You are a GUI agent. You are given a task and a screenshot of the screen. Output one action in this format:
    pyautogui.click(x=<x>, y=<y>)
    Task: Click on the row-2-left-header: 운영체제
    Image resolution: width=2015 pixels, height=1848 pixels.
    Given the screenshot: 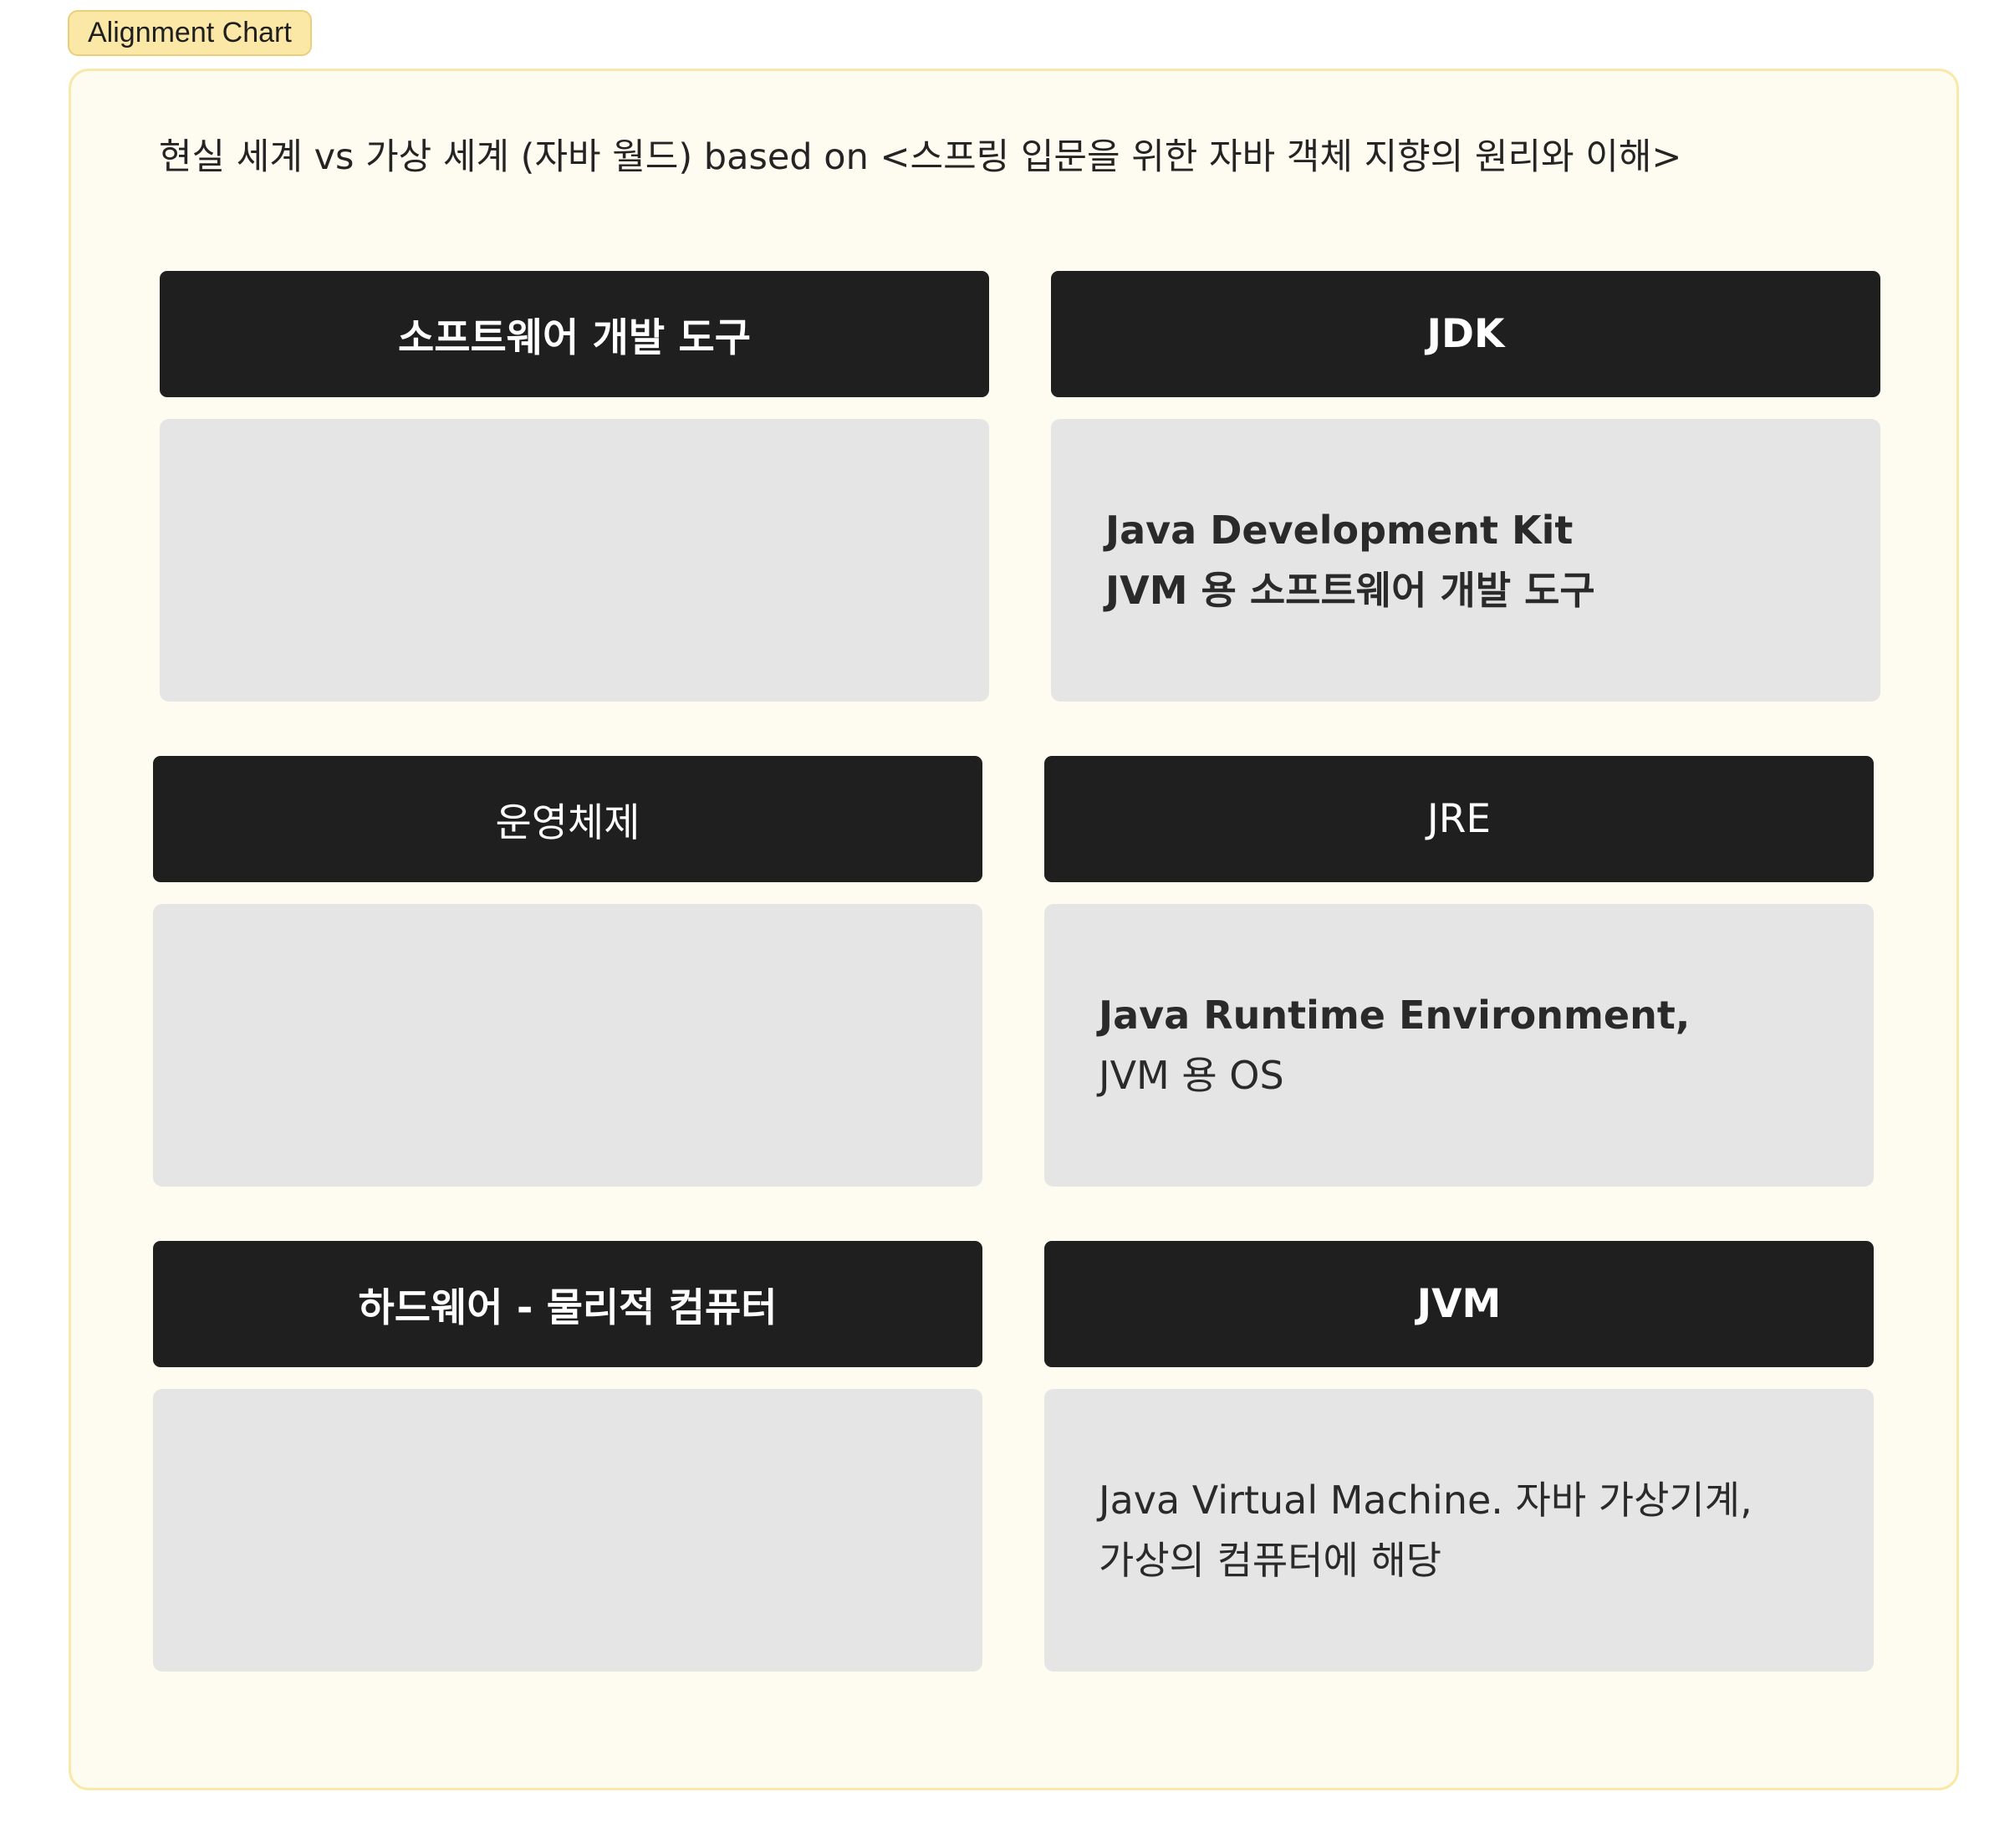 What is the action you would take?
    pyautogui.click(x=567, y=819)
    